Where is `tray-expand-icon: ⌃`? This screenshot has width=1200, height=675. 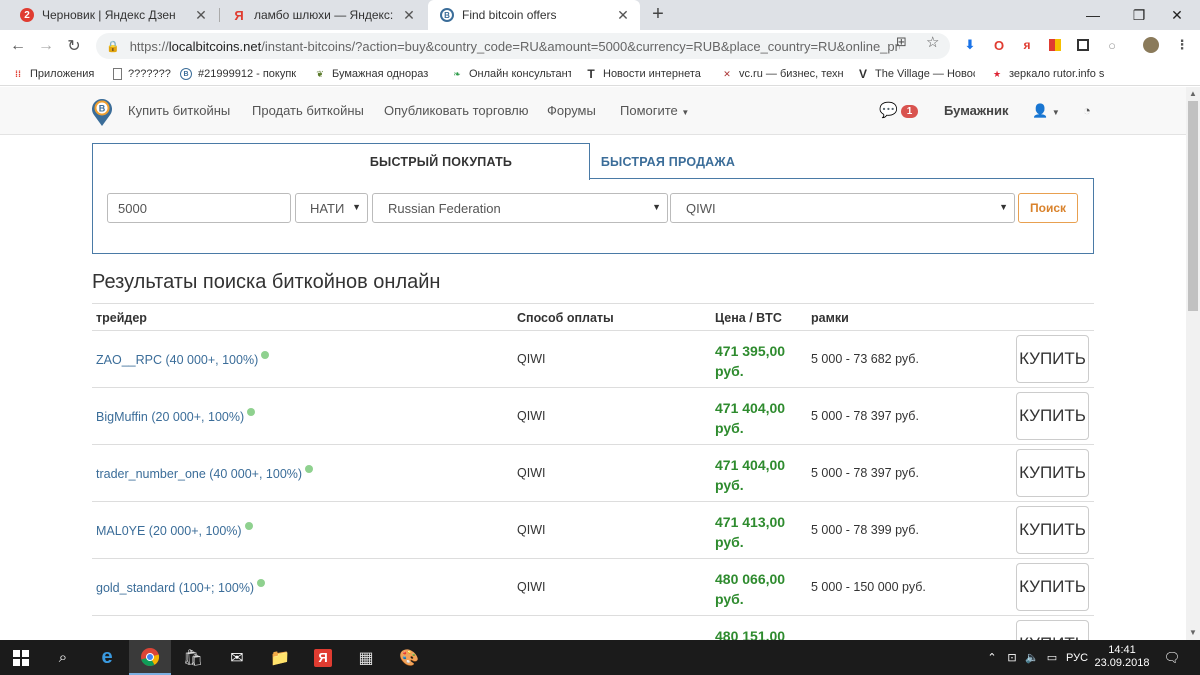 tray-expand-icon: ⌃ is located at coordinates (992, 657).